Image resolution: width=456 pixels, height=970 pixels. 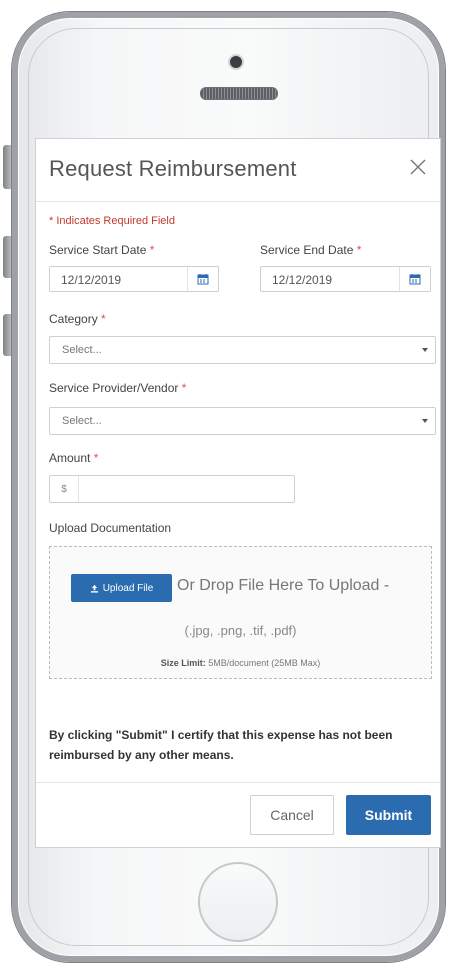 I want to click on category-label: Category *, so click(x=77, y=319).